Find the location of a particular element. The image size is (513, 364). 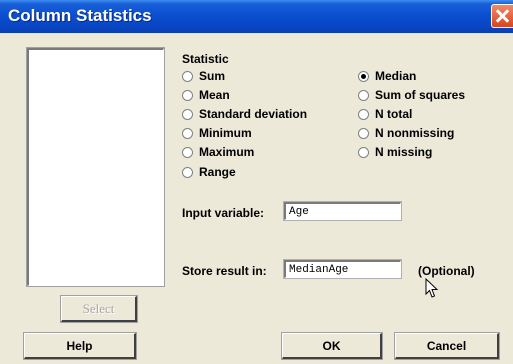

ok-button: OK is located at coordinates (332, 346).